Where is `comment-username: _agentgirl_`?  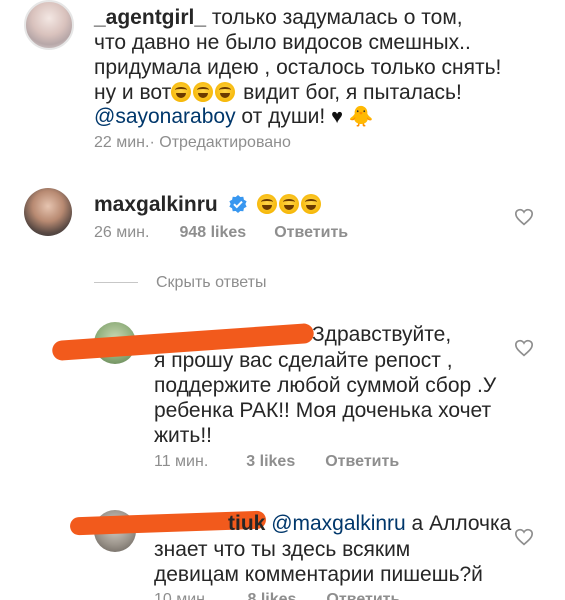 comment-username: _agentgirl_ is located at coordinates (150, 17).